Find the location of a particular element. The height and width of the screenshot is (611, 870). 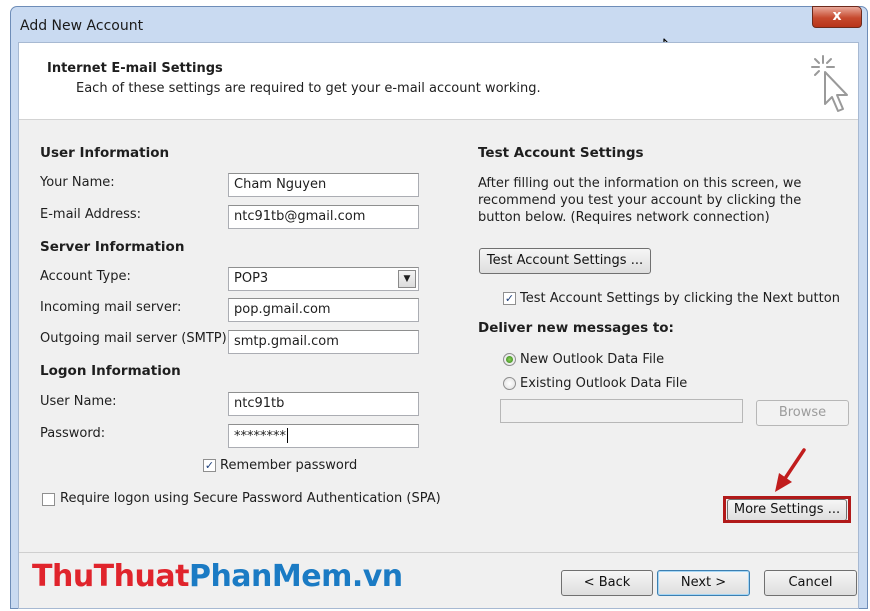

incoming-server-field: pop.gmail.com is located at coordinates (323, 310).